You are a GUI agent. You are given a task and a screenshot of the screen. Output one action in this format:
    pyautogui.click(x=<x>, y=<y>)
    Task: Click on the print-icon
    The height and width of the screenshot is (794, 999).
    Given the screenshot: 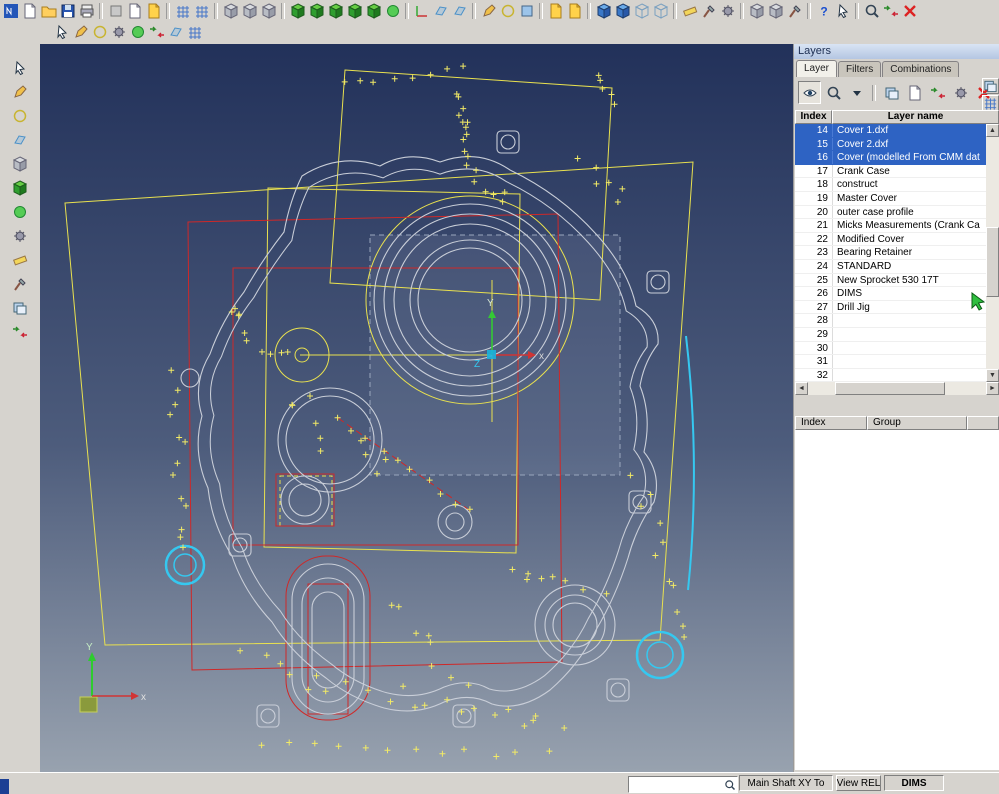 What is the action you would take?
    pyautogui.click(x=86, y=11)
    